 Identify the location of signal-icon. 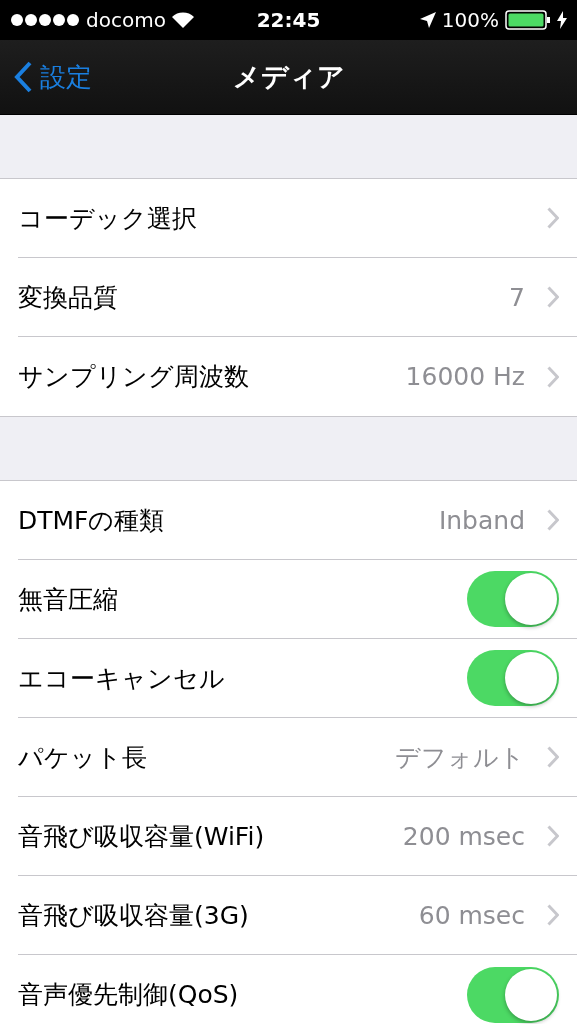
(45, 20).